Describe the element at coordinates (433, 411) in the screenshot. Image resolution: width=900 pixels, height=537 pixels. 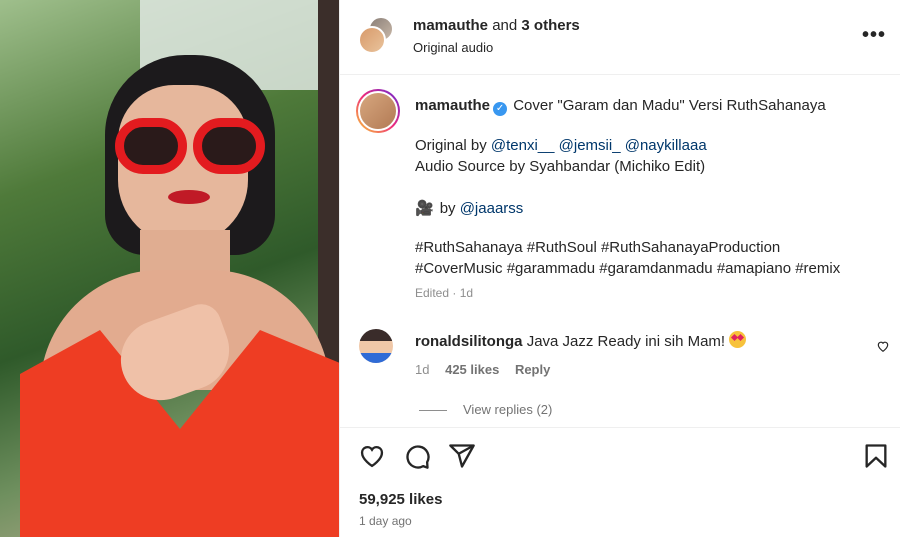
I see `replies-divider` at that location.